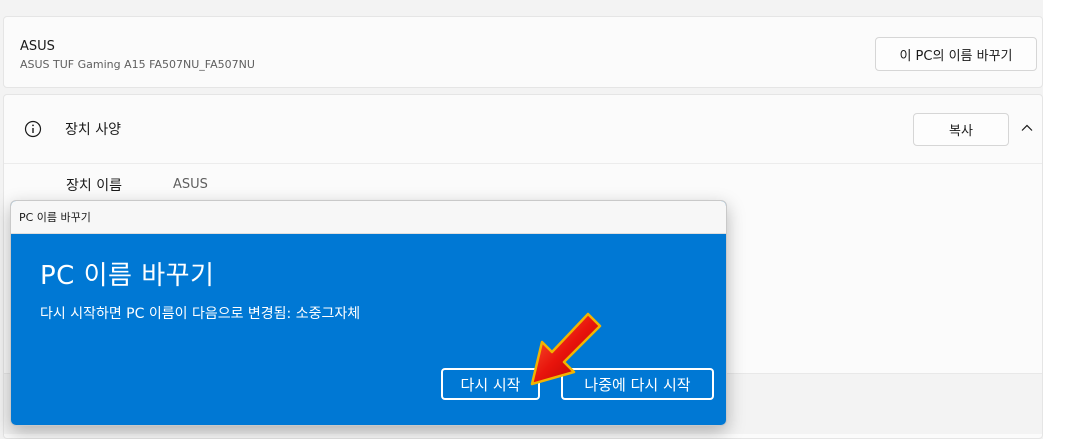 This screenshot has width=1069, height=439. Describe the element at coordinates (368, 217) in the screenshot. I see `dialog-titlebar: PC 이름 바꾸기` at that location.